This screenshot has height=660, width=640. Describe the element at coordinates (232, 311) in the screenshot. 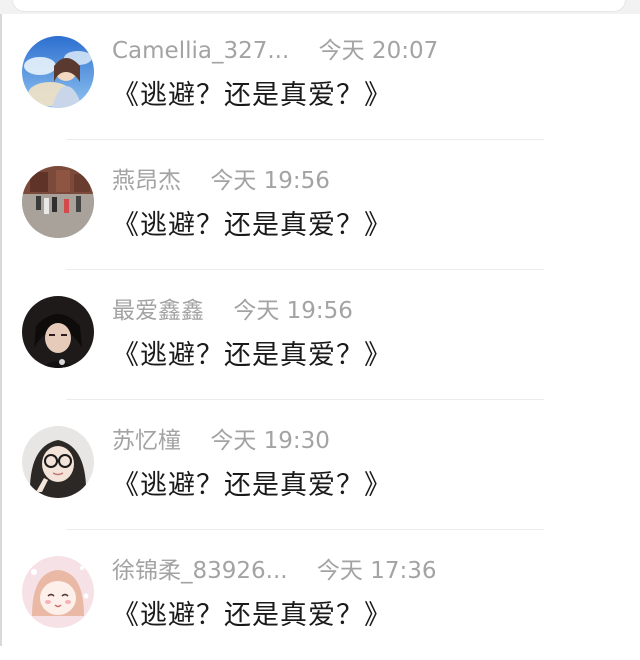

I see `comment-meta: 最爱鑫鑫 今天 19:56` at that location.